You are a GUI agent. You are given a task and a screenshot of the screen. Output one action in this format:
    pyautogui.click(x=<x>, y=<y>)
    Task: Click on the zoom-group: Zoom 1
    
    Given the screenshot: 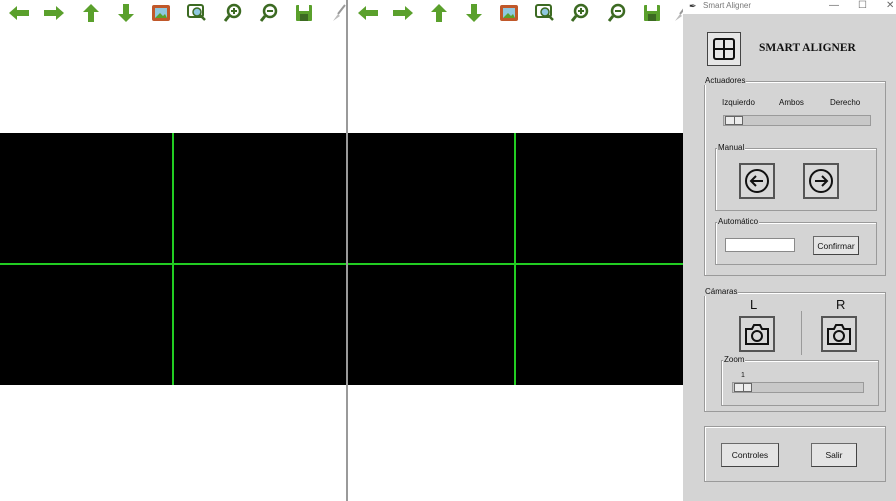 What is the action you would take?
    pyautogui.click(x=800, y=380)
    